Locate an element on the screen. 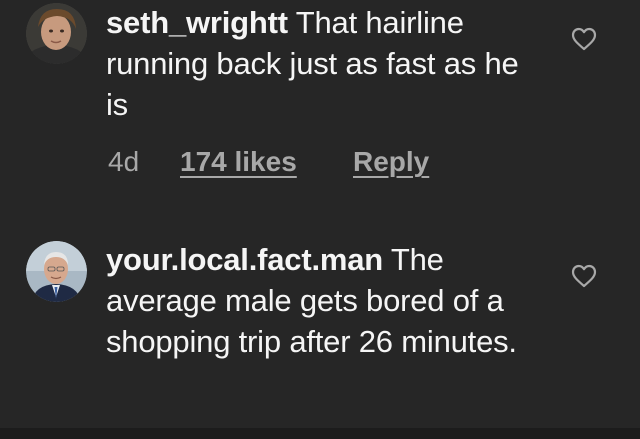  likes-count-link: 174 likes is located at coordinates (266, 162).